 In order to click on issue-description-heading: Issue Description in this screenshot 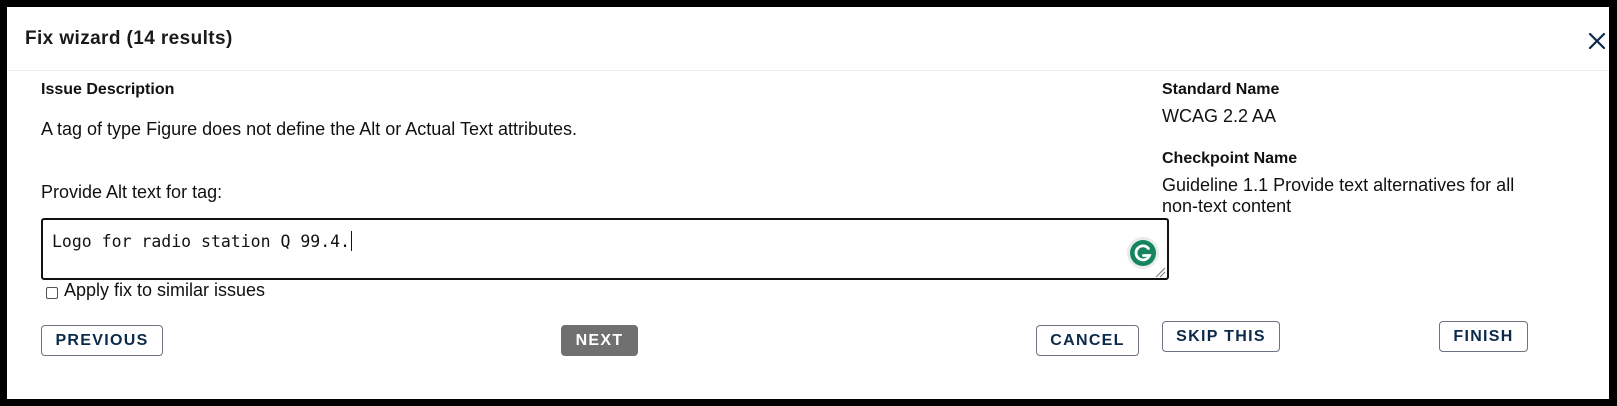, I will do `click(108, 89)`.